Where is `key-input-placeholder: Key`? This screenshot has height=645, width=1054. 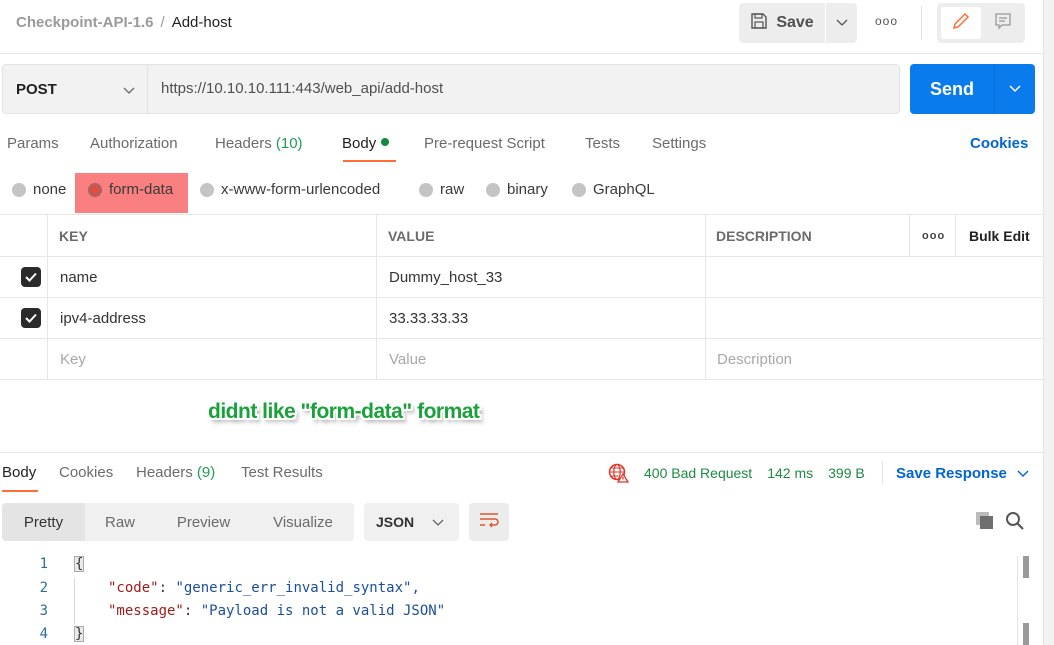
key-input-placeholder: Key is located at coordinates (73, 359).